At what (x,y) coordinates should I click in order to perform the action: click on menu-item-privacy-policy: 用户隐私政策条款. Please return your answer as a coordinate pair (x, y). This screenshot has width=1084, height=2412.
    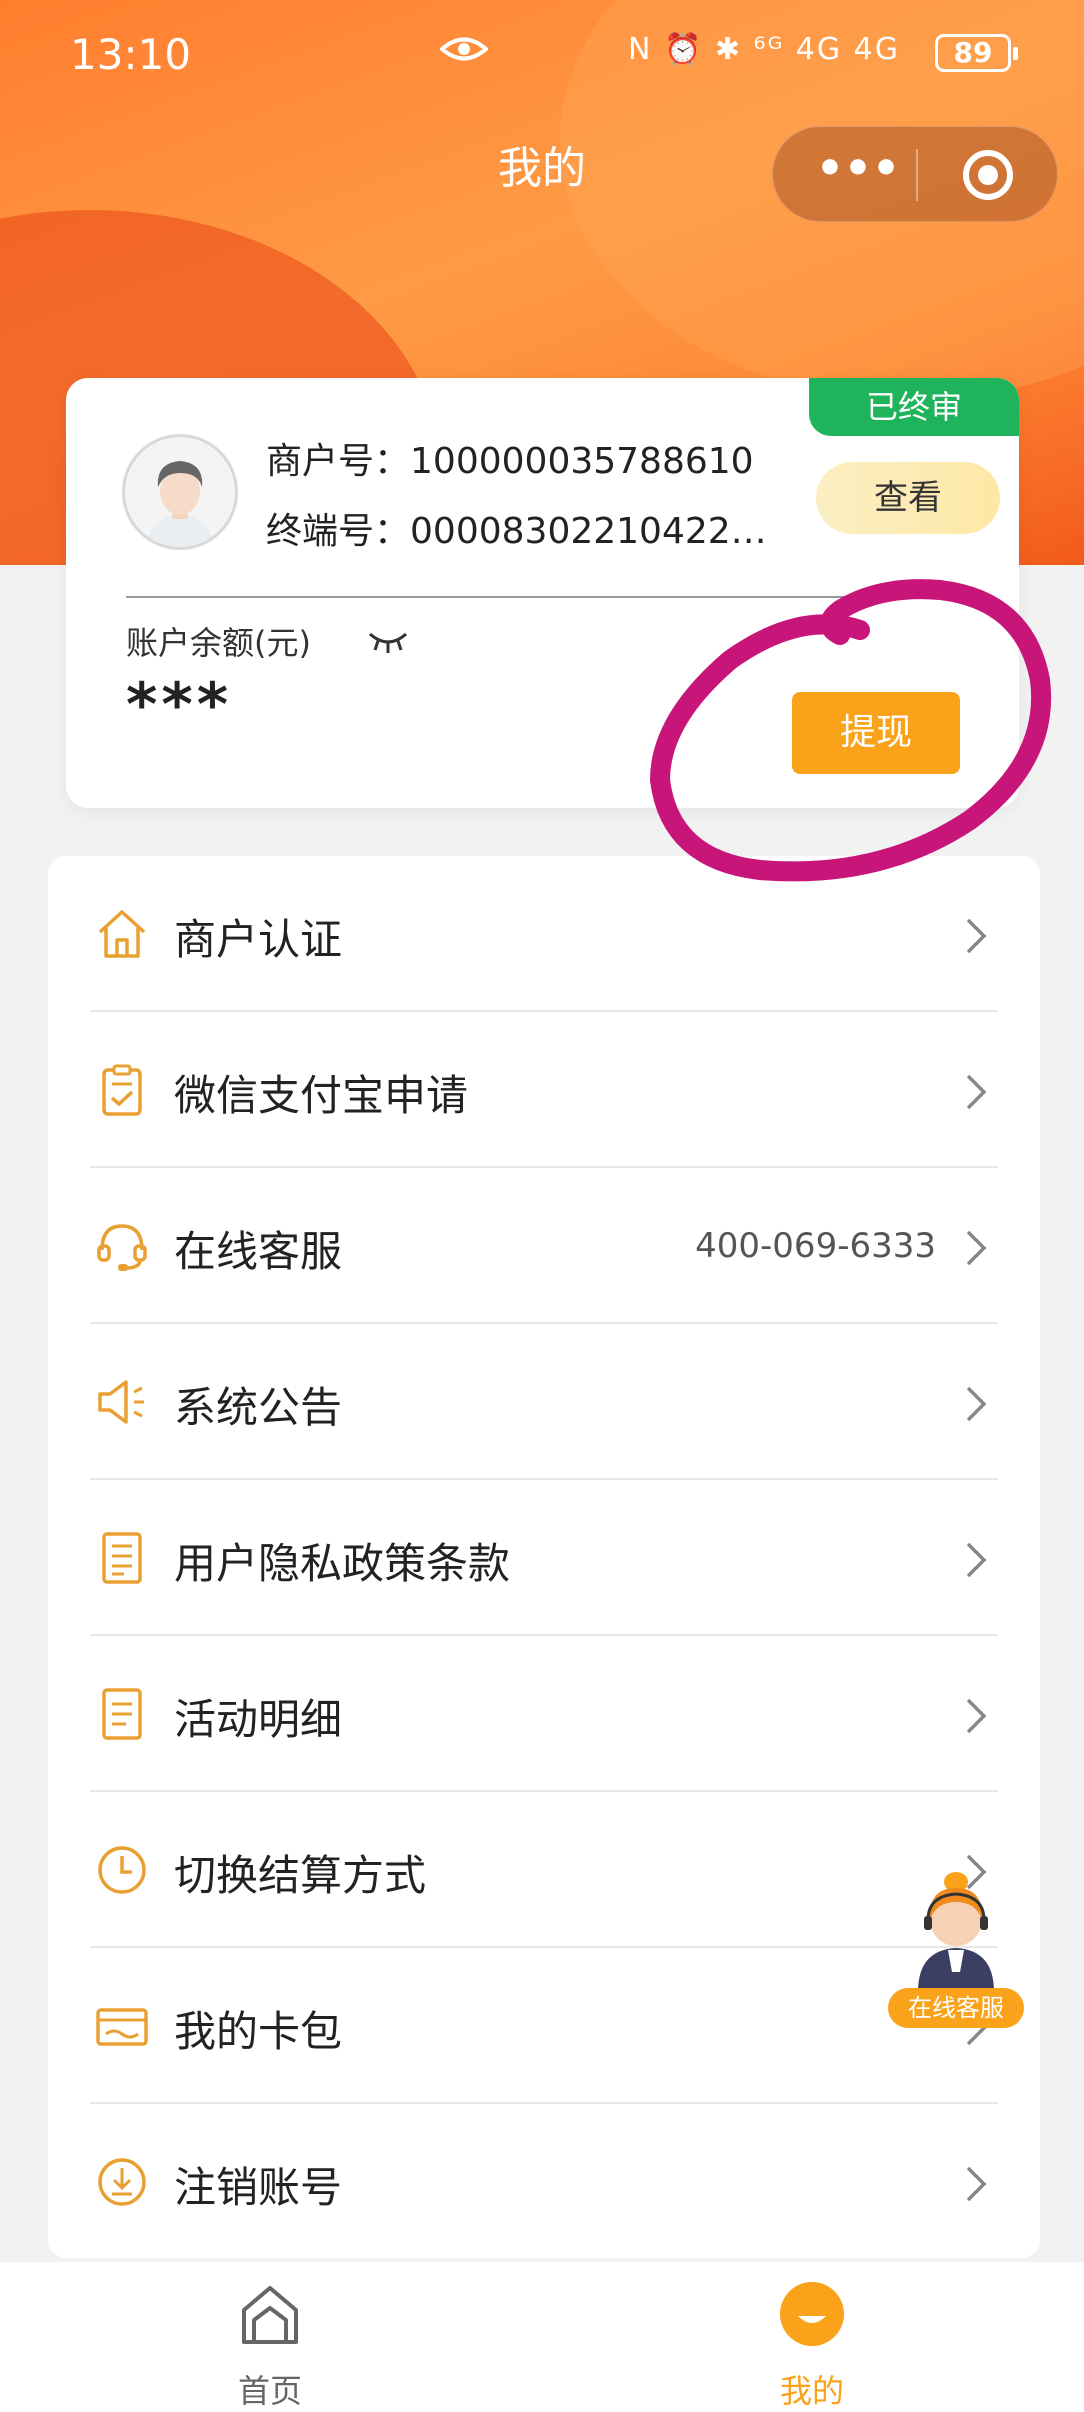
    Looking at the image, I should click on (544, 1558).